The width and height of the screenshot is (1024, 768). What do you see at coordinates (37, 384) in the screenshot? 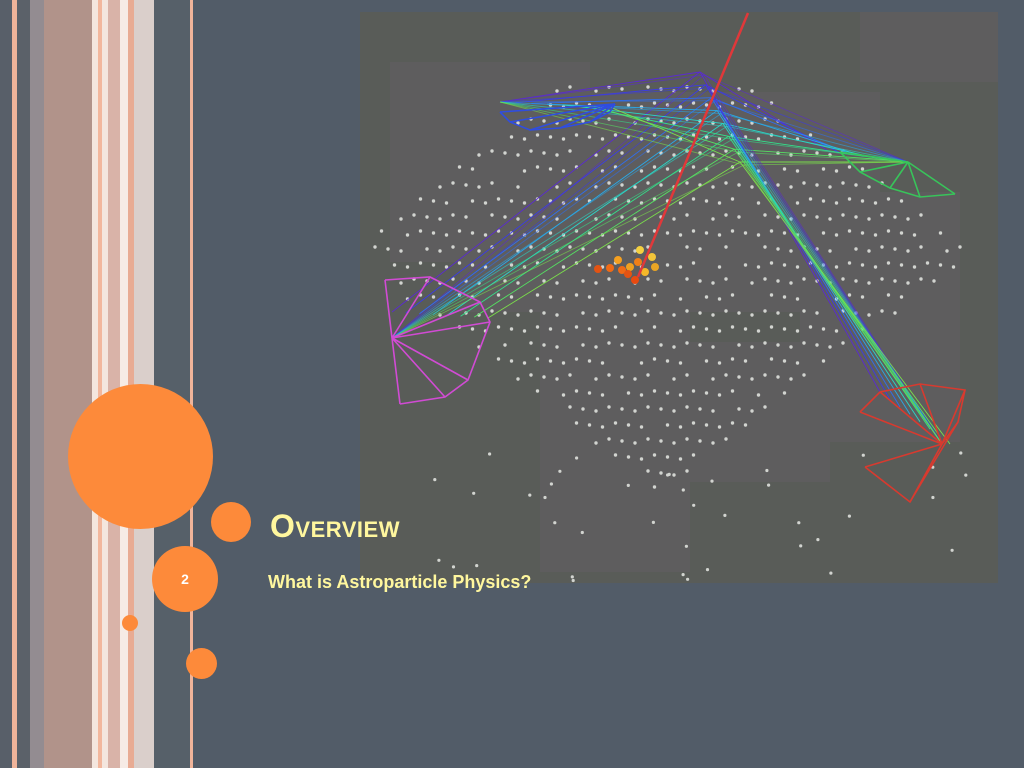
I see `stripe-mauve` at bounding box center [37, 384].